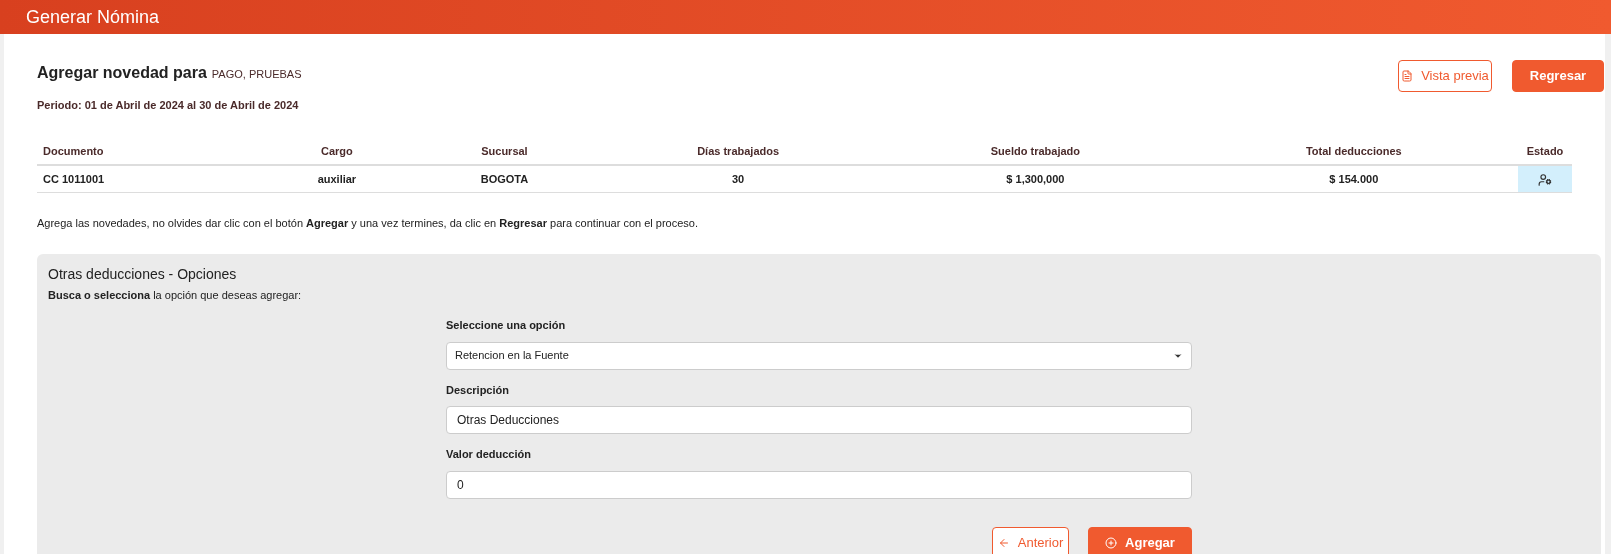 The width and height of the screenshot is (1611, 554). What do you see at coordinates (1035, 152) in the screenshot?
I see `column-header: Sueldo trabajado` at bounding box center [1035, 152].